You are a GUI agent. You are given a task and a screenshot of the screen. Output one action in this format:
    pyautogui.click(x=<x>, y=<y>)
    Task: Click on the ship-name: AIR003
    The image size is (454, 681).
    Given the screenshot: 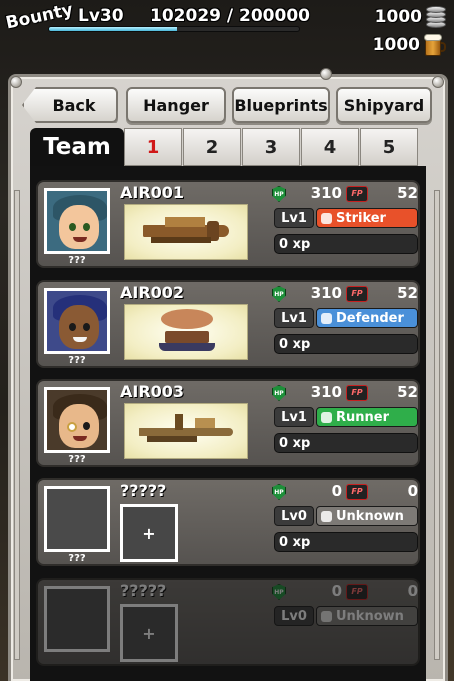 What is the action you would take?
    pyautogui.click(x=152, y=391)
    